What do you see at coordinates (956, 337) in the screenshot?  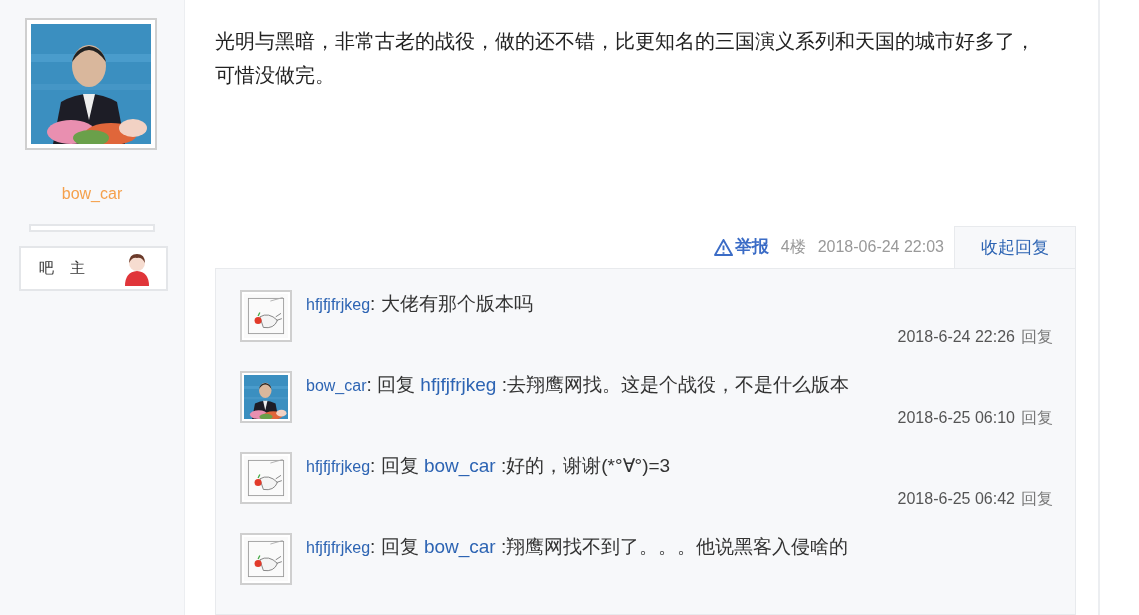 I see `reply-time: 2018-6-24 22:26` at bounding box center [956, 337].